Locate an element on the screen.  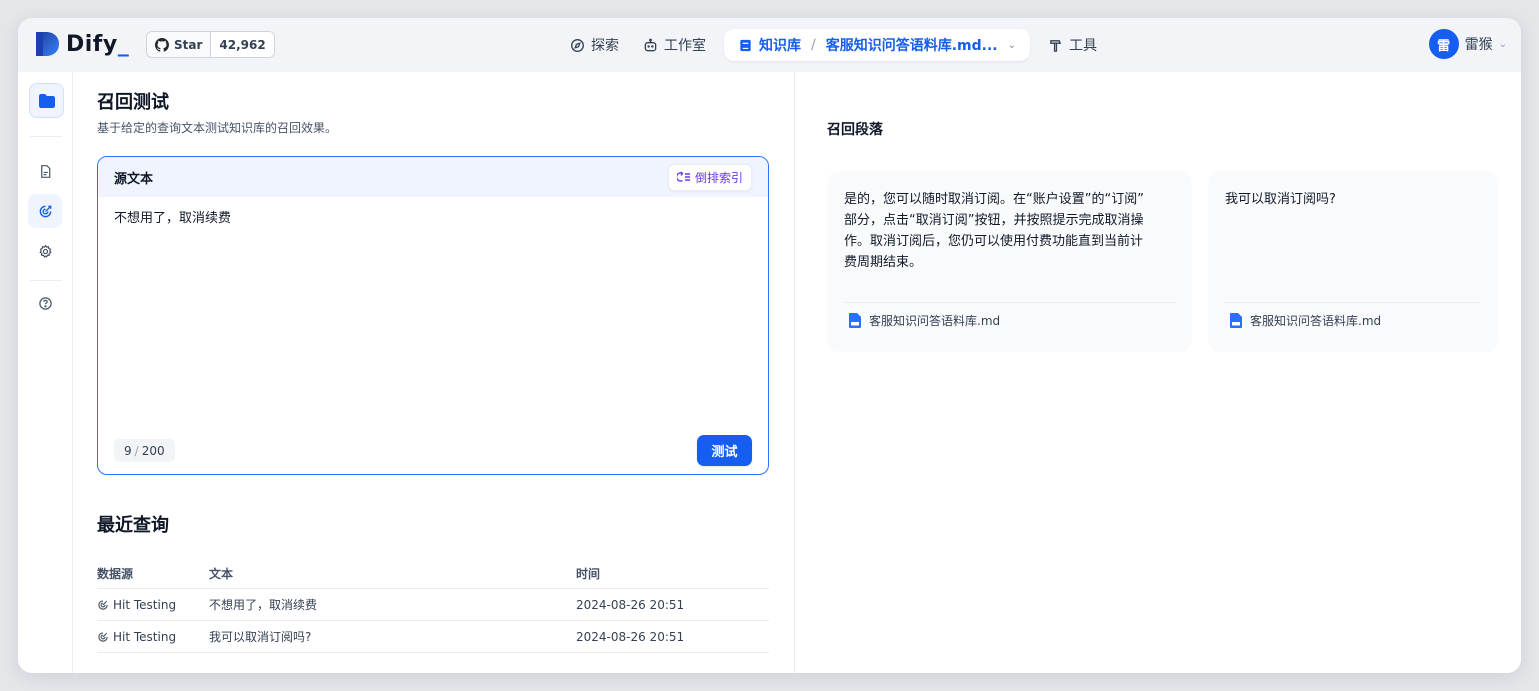
github-star: Star is located at coordinates (179, 44).